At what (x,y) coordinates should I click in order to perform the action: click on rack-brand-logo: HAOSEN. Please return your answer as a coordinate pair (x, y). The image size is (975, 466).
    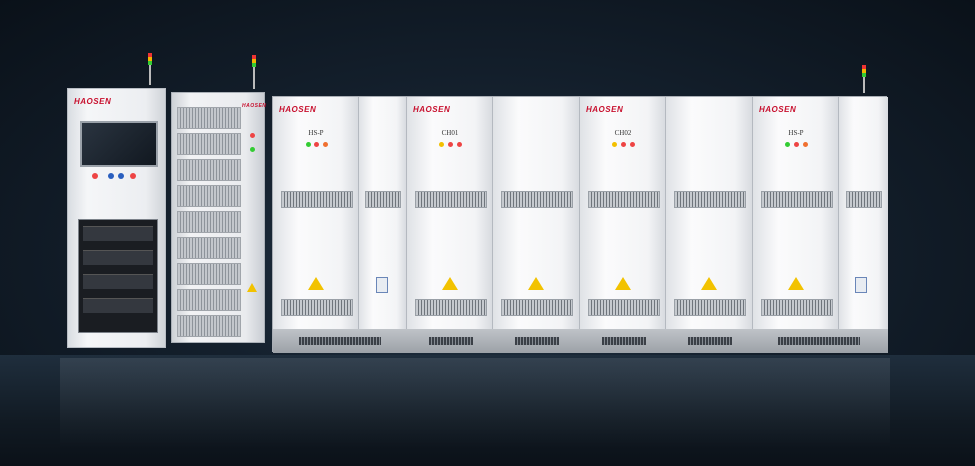
    Looking at the image, I should click on (254, 106).